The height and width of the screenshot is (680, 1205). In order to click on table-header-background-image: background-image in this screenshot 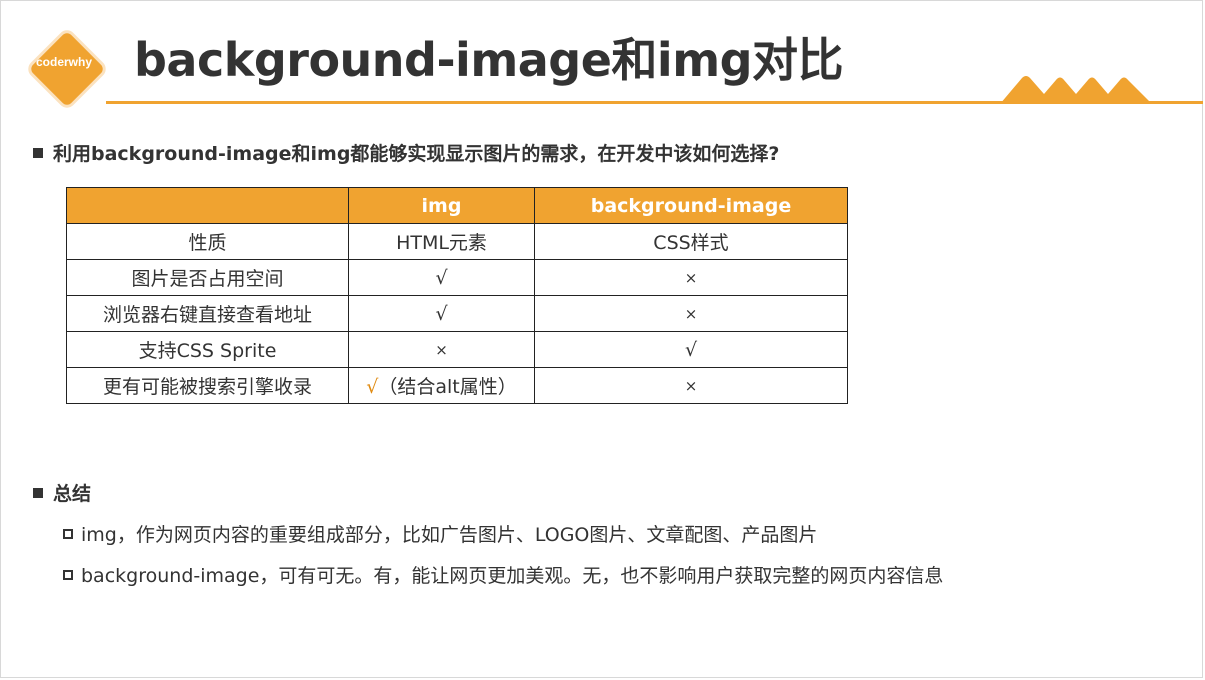, I will do `click(691, 205)`.